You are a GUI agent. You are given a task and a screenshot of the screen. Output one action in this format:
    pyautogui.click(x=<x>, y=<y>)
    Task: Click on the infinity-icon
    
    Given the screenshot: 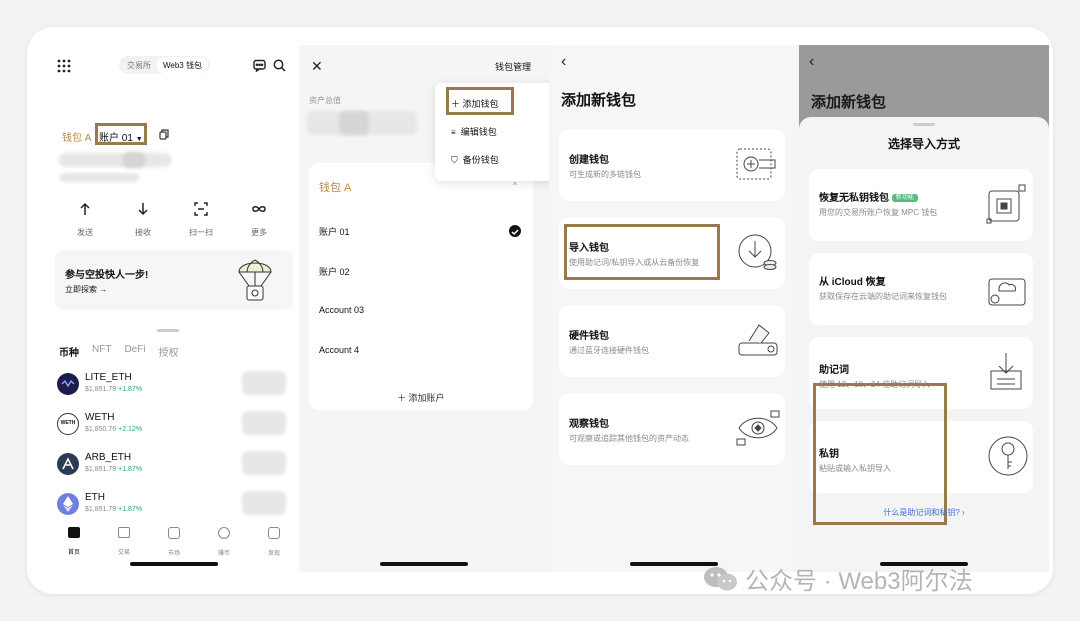 What is the action you would take?
    pyautogui.click(x=259, y=209)
    